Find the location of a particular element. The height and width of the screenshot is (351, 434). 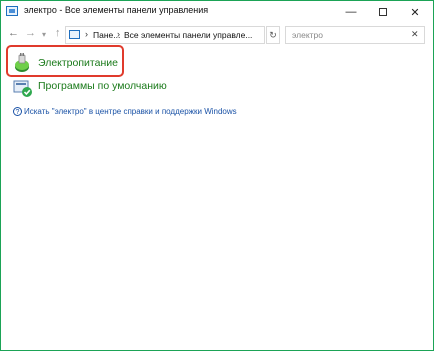

back-button: ← is located at coordinates (13, 33).